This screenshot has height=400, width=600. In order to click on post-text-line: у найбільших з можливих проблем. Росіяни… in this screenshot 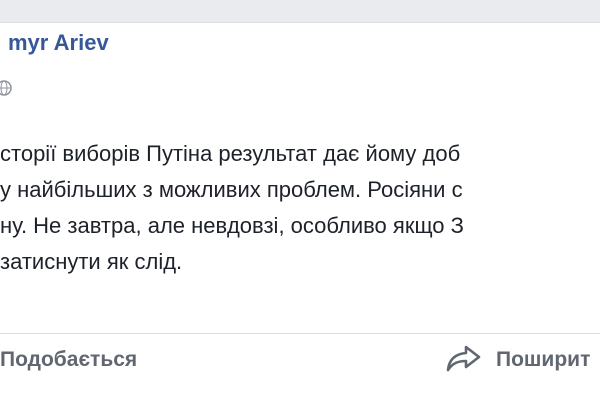, I will do `click(231, 189)`.